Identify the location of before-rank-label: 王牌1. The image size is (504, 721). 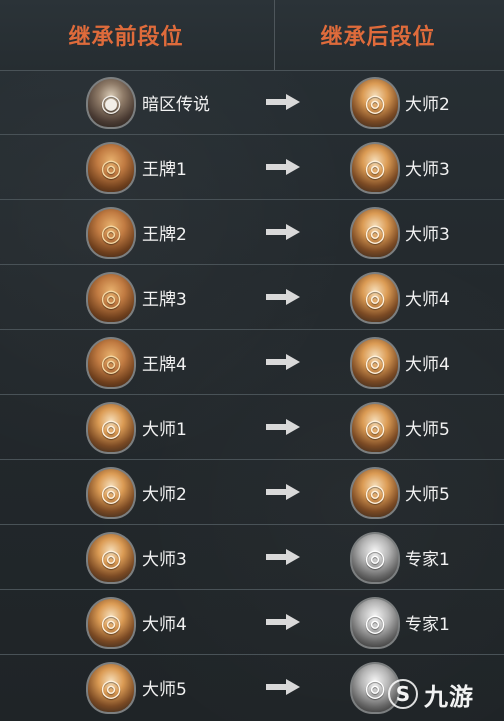
(164, 169).